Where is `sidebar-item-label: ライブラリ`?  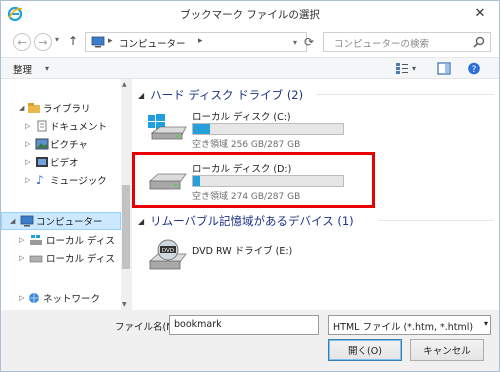
sidebar-item-label: ライブラリ is located at coordinates (67, 109).